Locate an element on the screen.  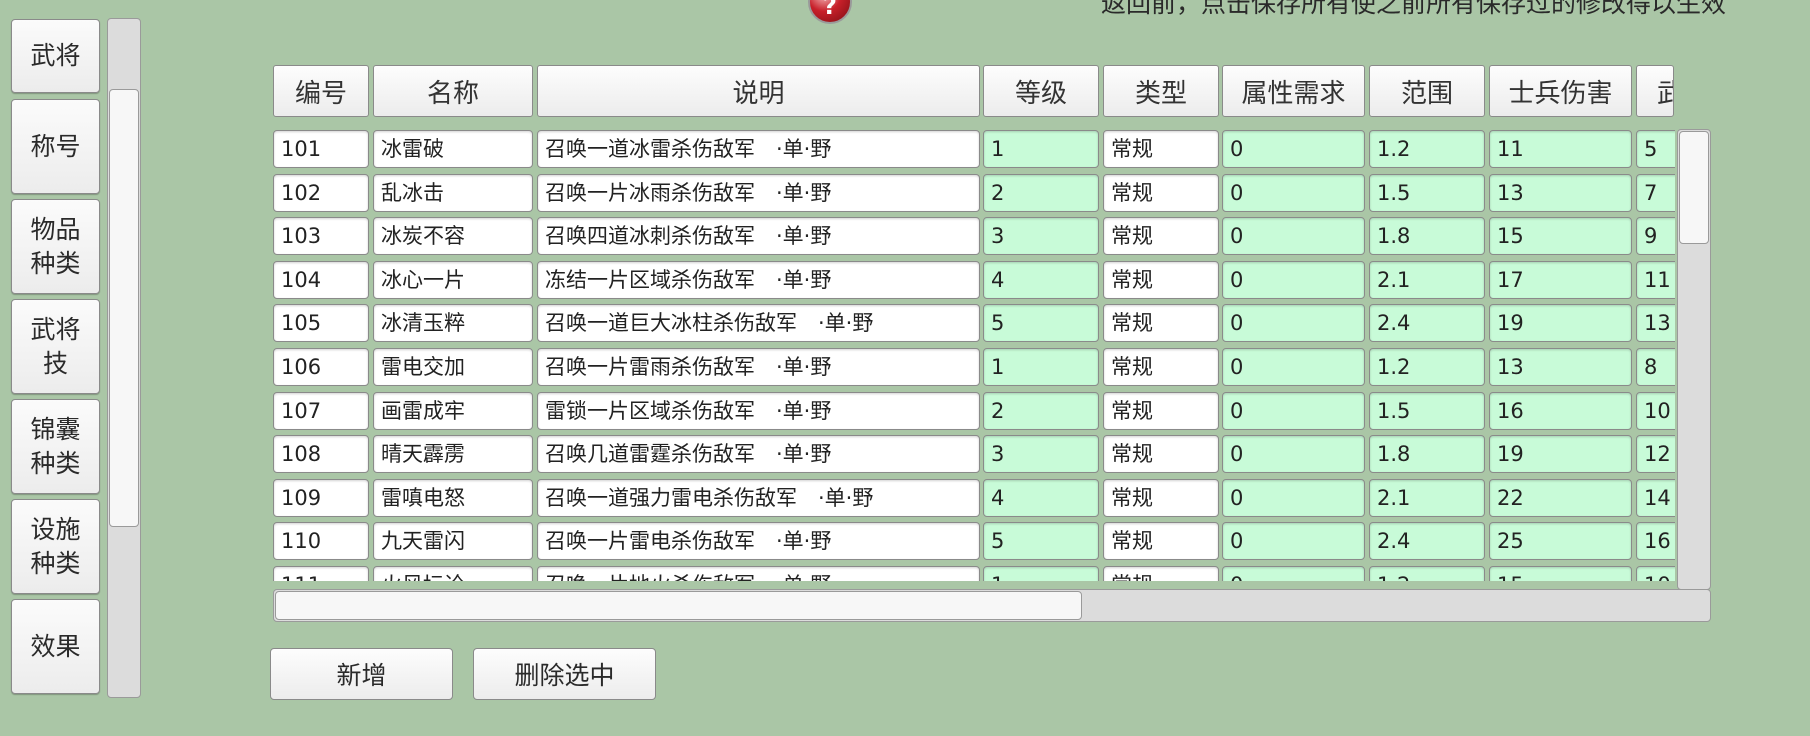
tab-item-type: 物品 种类 is located at coordinates (55, 246).